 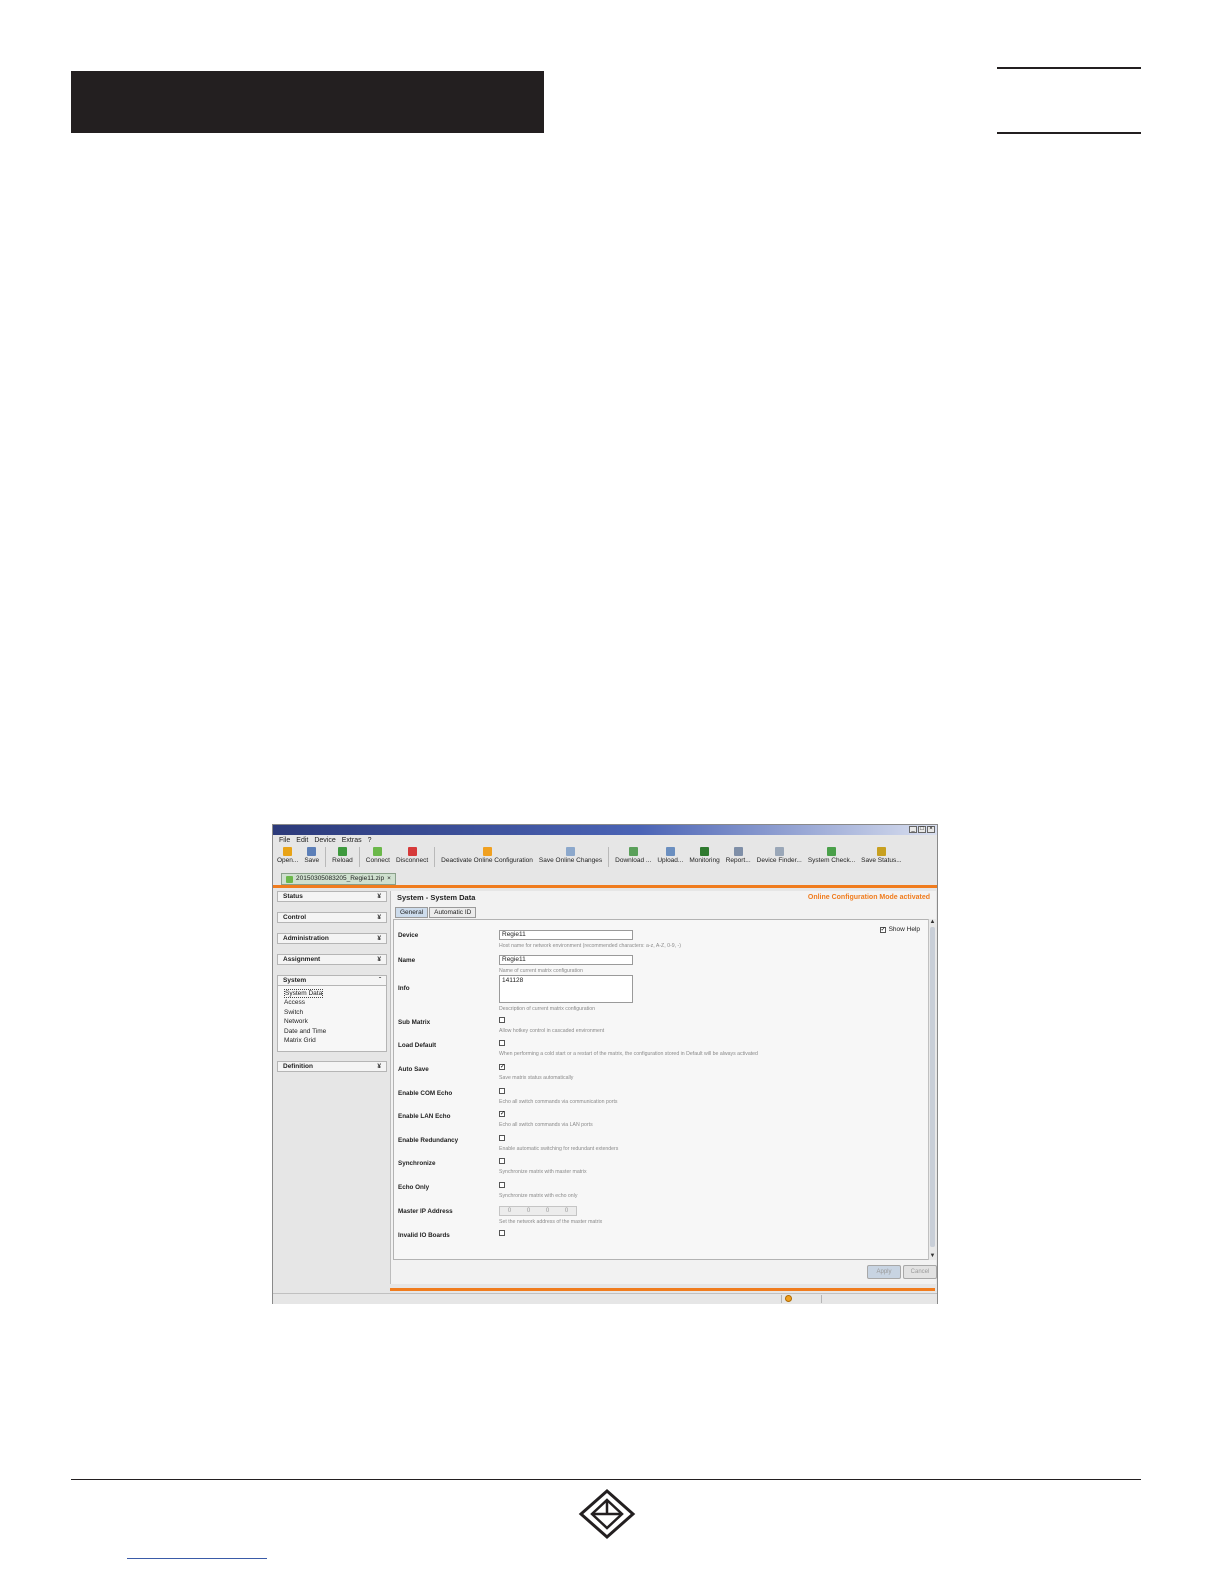 What do you see at coordinates (378, 855) in the screenshot?
I see `toolbar-button-connect: Connect` at bounding box center [378, 855].